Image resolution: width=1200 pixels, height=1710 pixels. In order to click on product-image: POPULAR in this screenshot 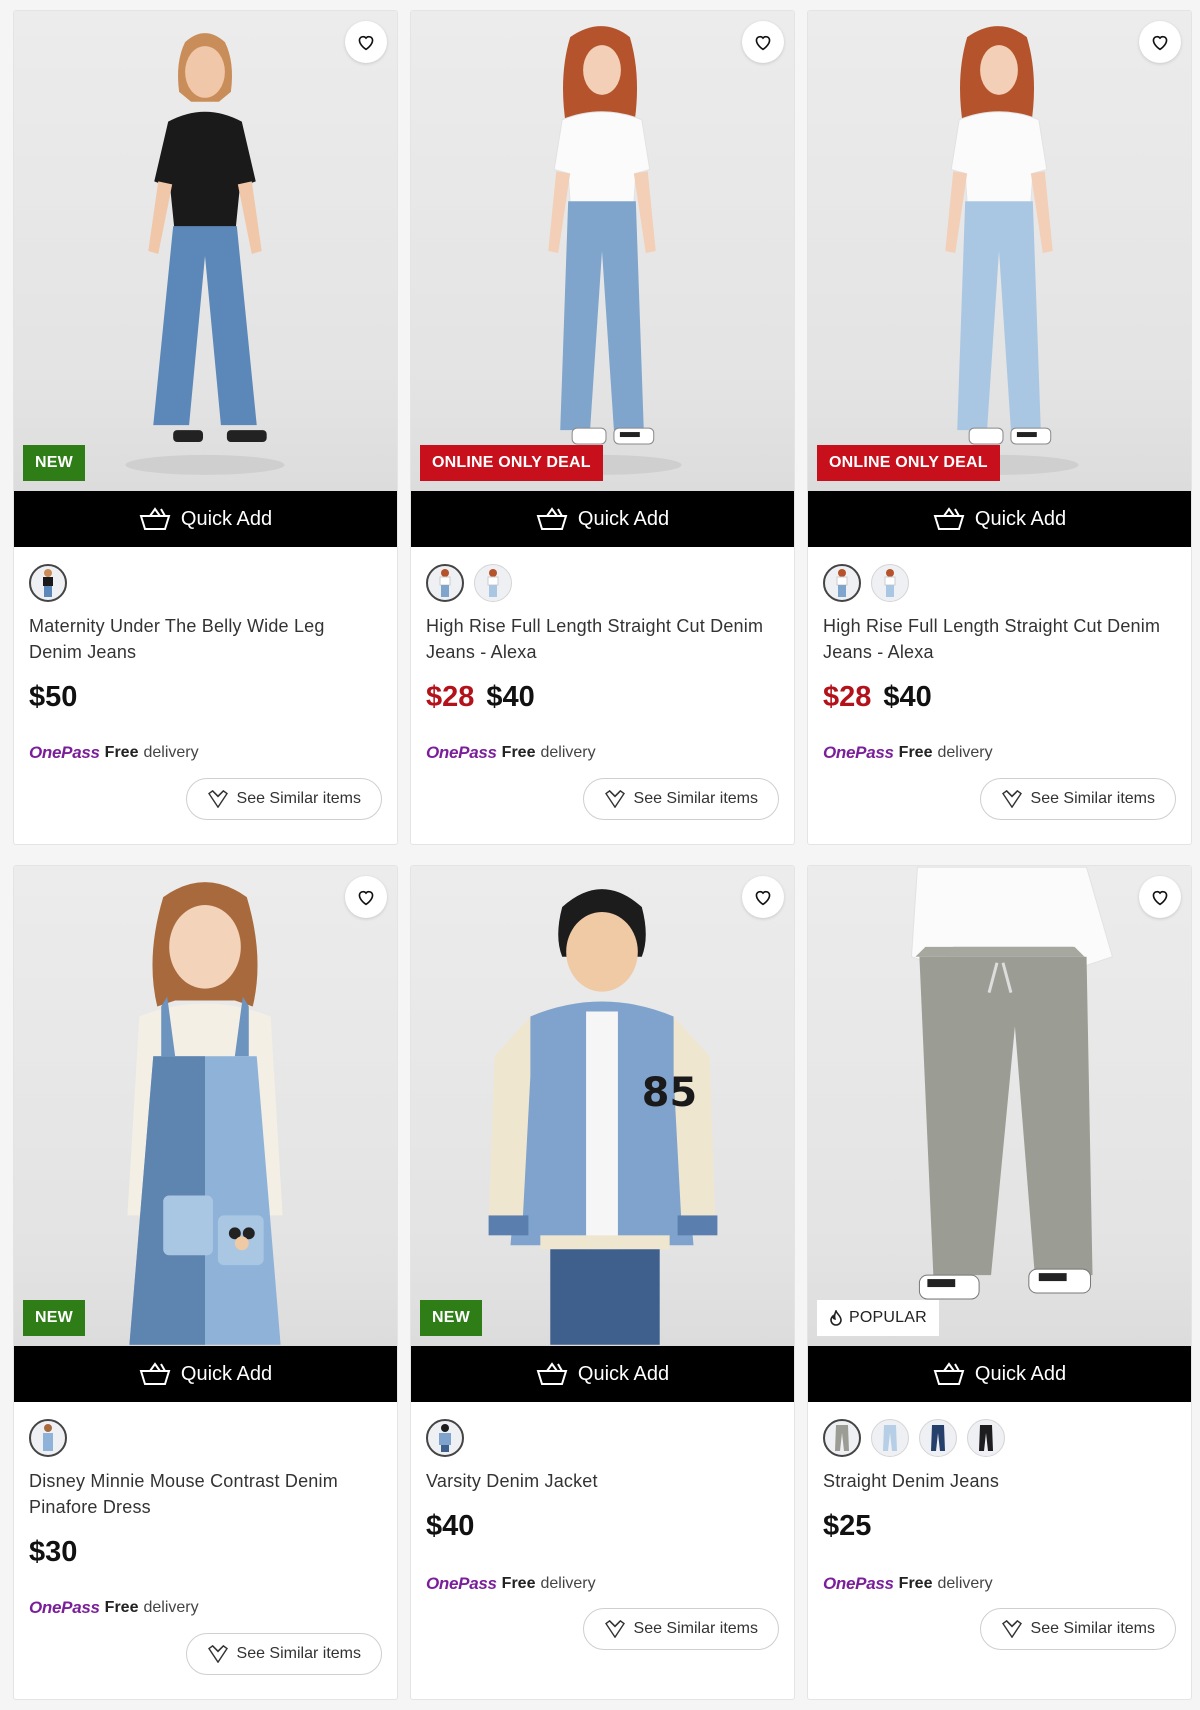, I will do `click(999, 1106)`.